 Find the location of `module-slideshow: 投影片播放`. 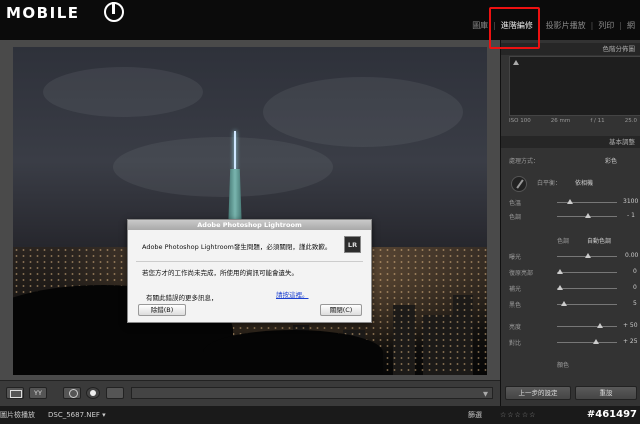

module-slideshow: 投影片播放 is located at coordinates (566, 25).